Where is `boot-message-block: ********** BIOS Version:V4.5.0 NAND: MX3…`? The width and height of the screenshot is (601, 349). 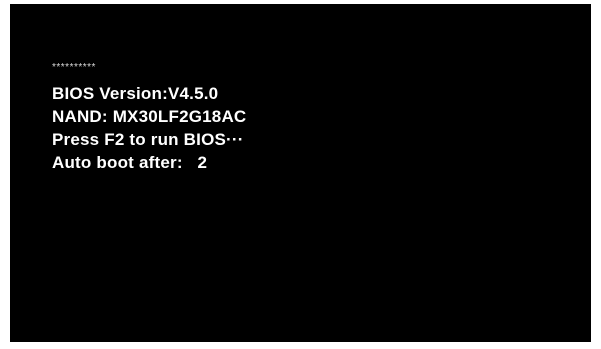 boot-message-block: ********** BIOS Version:V4.5.0 NAND: MX3… is located at coordinates (149, 118).